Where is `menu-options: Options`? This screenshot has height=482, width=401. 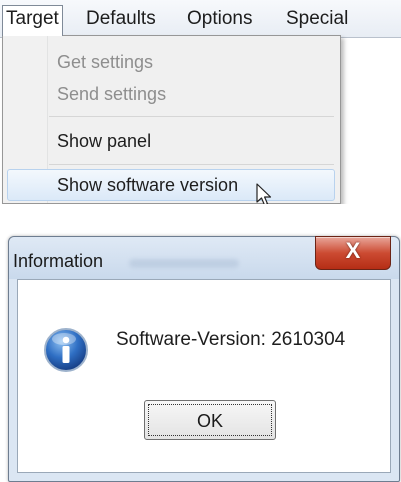
menu-options: Options is located at coordinates (219, 19).